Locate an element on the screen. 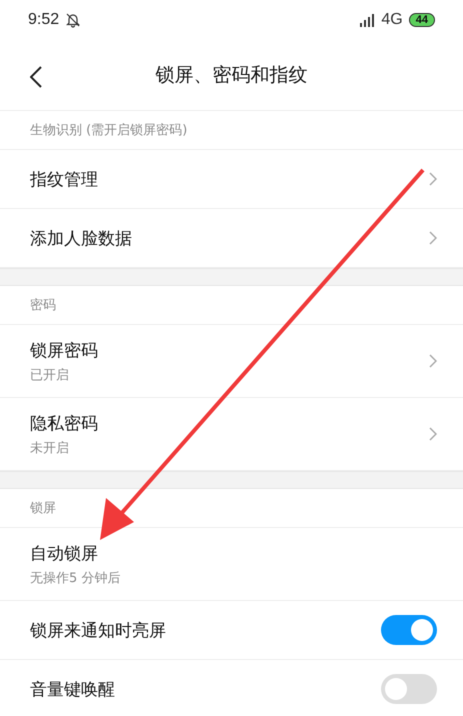  row-label: 音量键唤醒 is located at coordinates (73, 689).